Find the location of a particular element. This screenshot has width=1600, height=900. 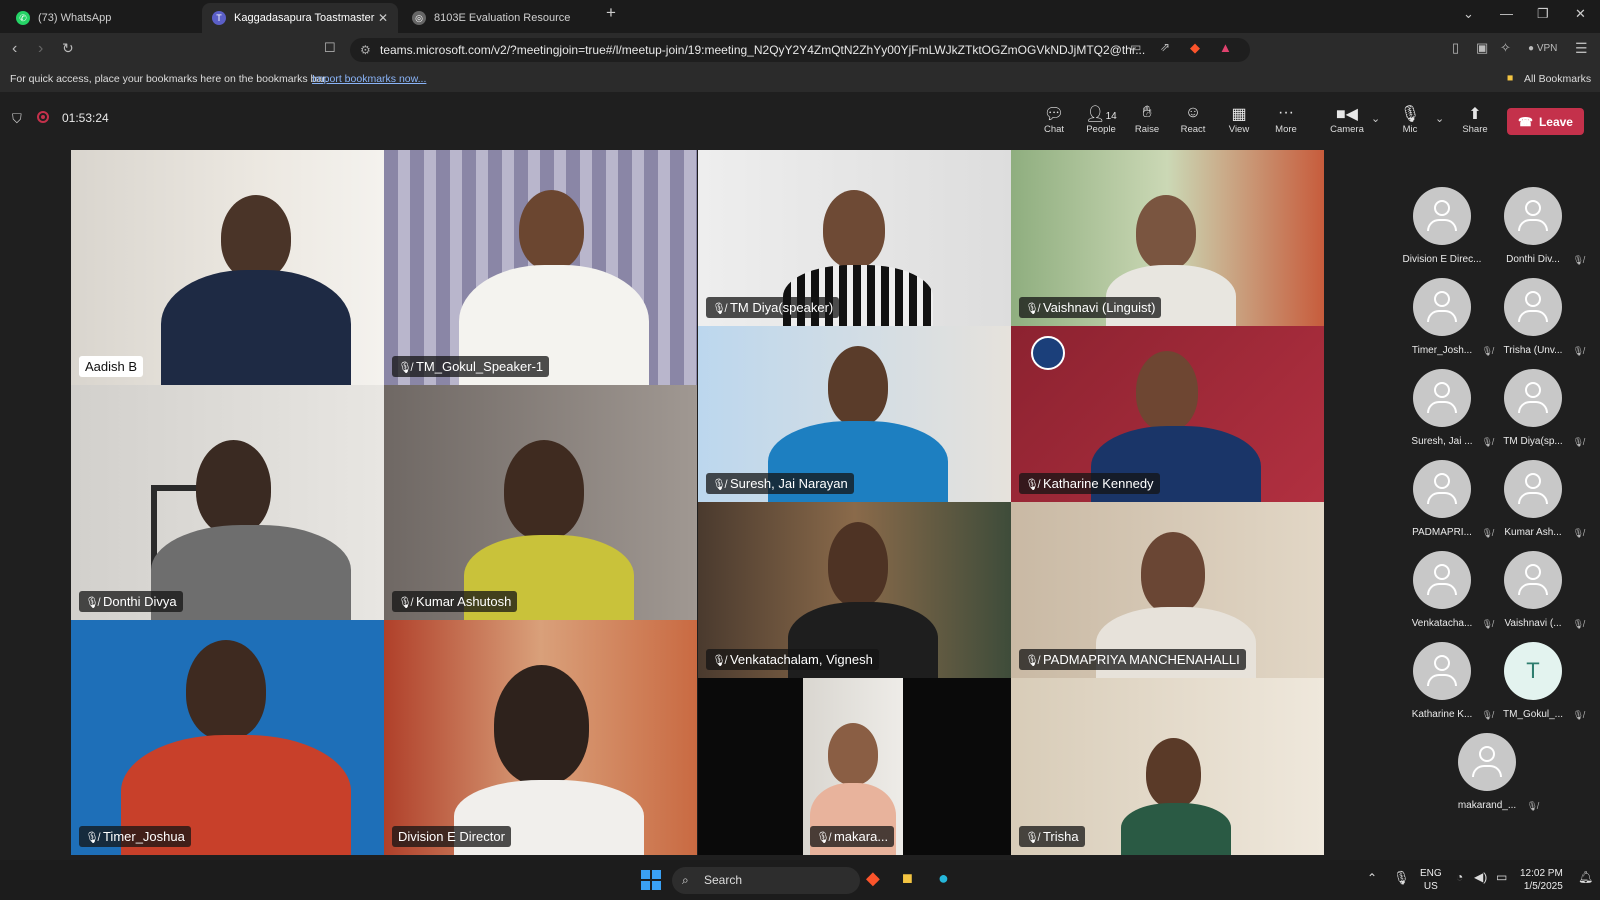

brave-shield-icon: ◆ is located at coordinates (1195, 48).